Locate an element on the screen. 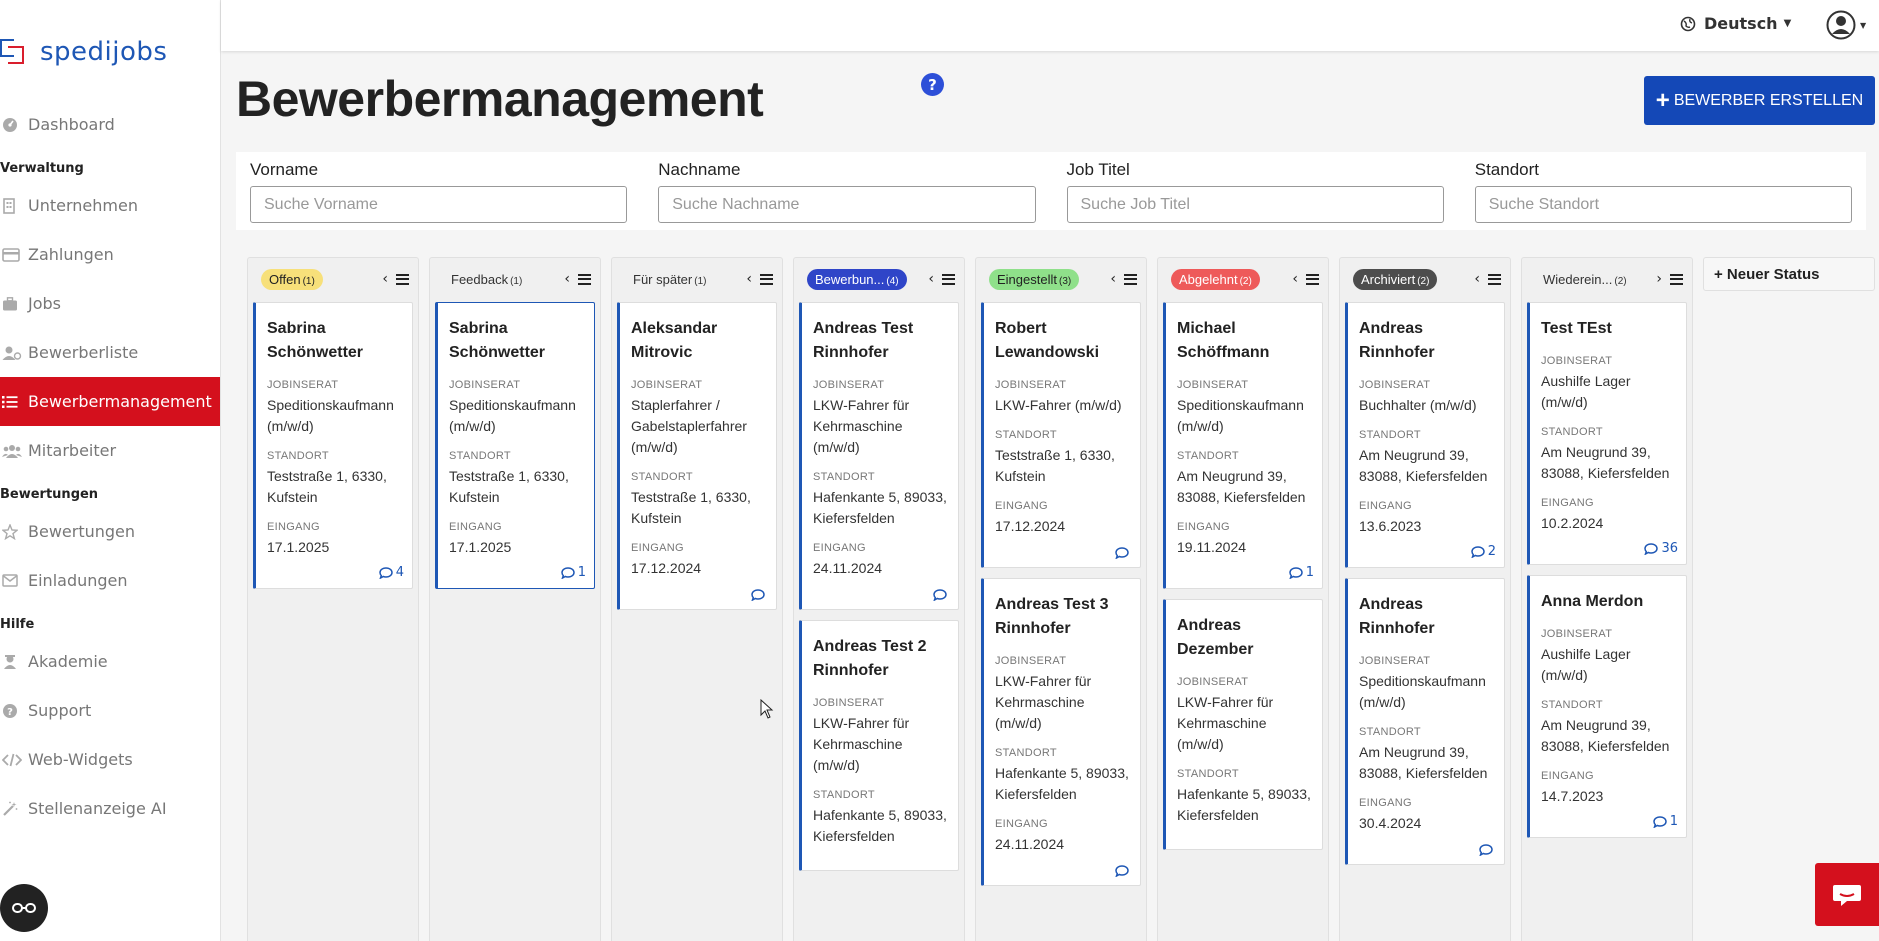 The width and height of the screenshot is (1879, 941). briefcase-icon is located at coordinates (14, 303).